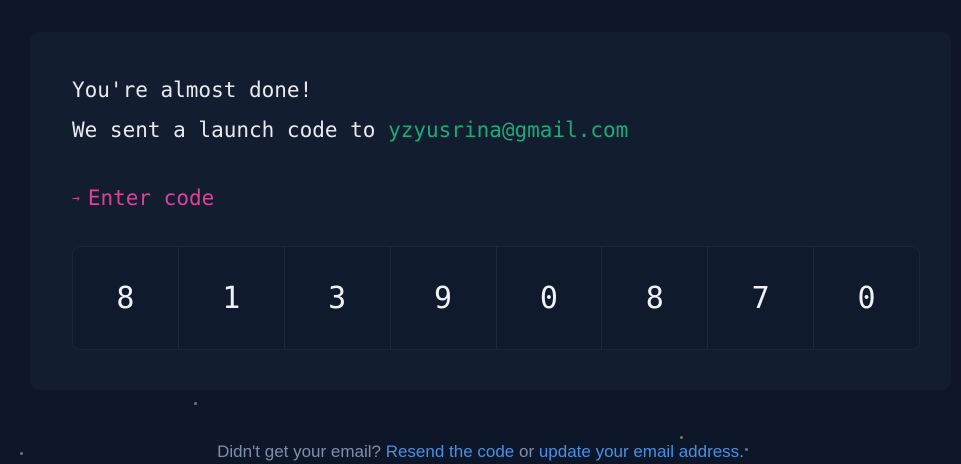 Image resolution: width=961 pixels, height=464 pixels. I want to click on resend-code-link: Resend the code, so click(450, 451).